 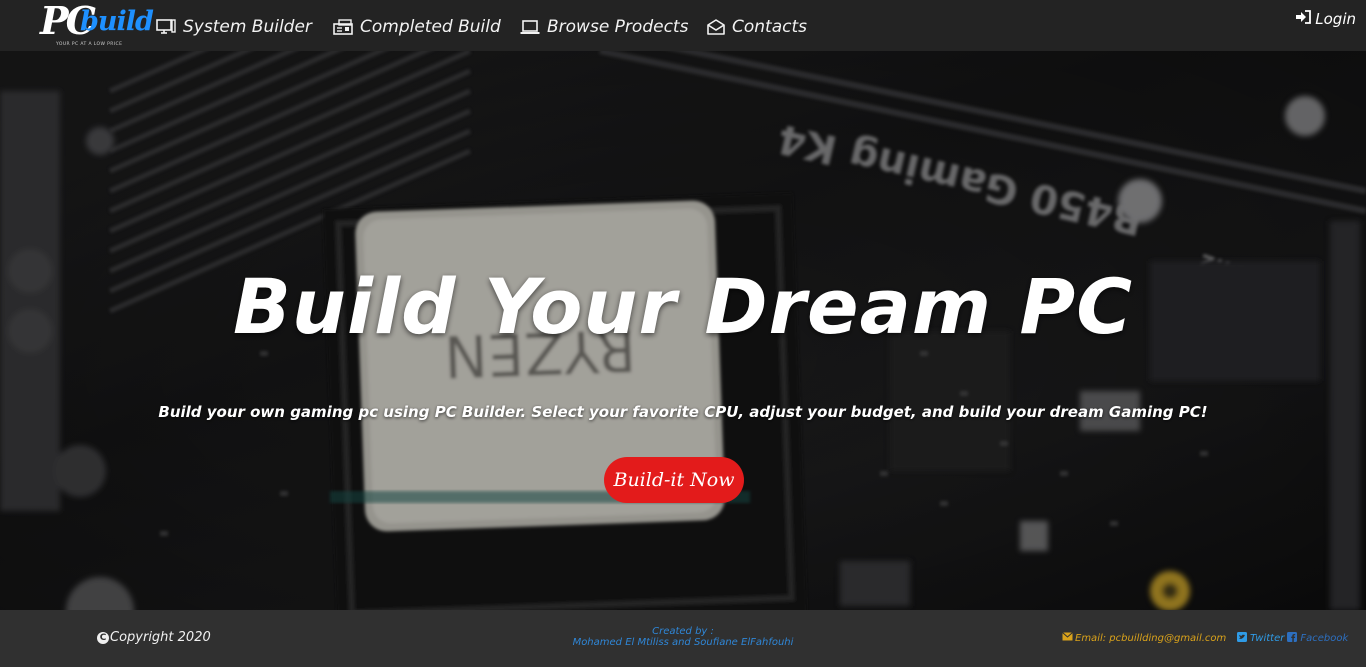 What do you see at coordinates (430, 27) in the screenshot?
I see `nav-label: Completed Build` at bounding box center [430, 27].